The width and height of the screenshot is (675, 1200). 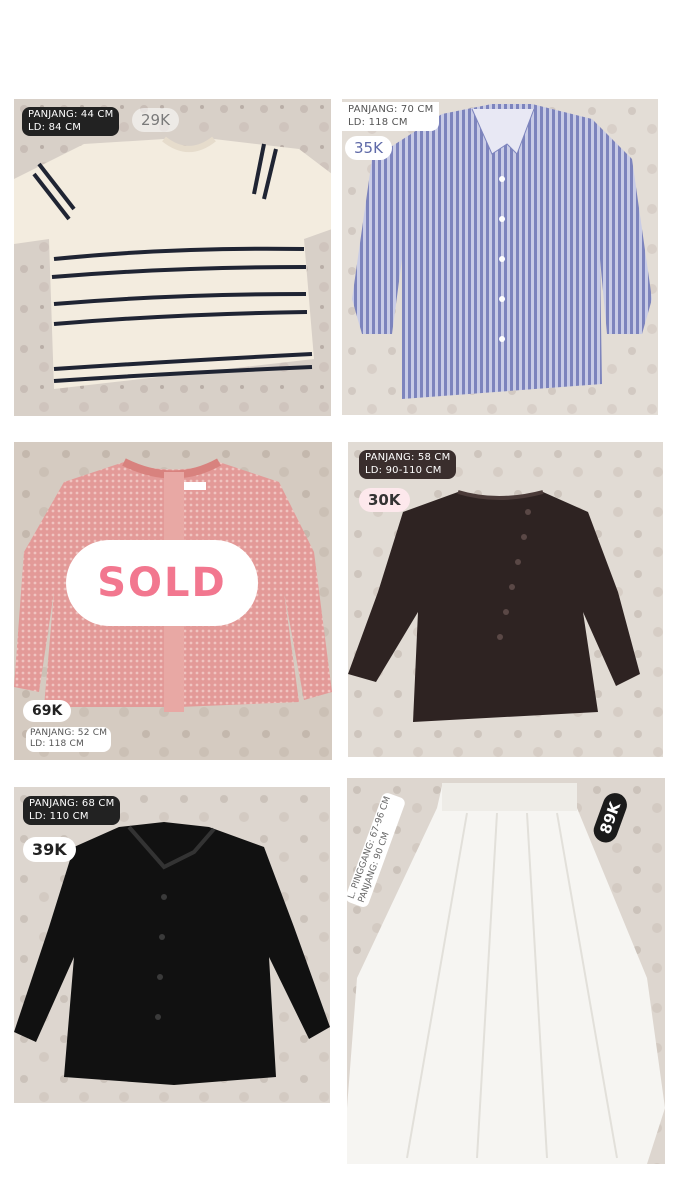 What do you see at coordinates (47, 711) in the screenshot?
I see `price-badge: 69K` at bounding box center [47, 711].